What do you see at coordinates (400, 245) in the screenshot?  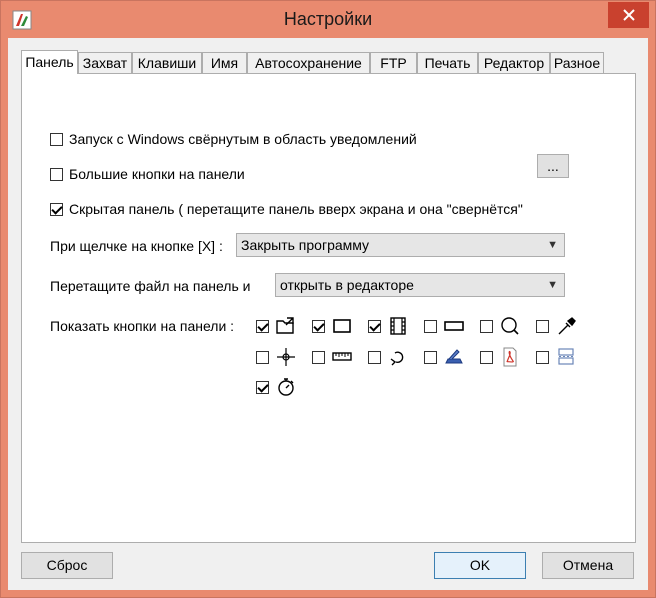 I see `close-click-select: Закрыть программу ▼` at bounding box center [400, 245].